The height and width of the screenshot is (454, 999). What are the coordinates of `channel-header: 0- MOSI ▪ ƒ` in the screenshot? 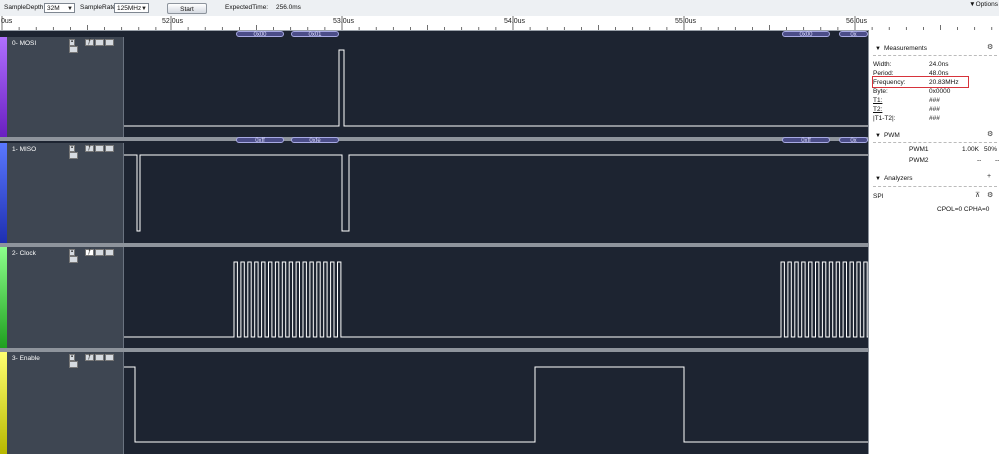 It's located at (65, 87).